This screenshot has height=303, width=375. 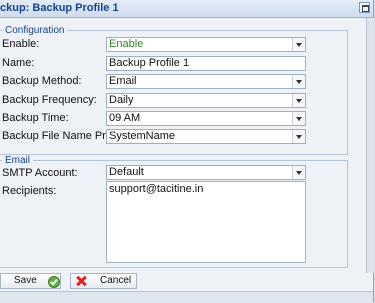 What do you see at coordinates (35, 118) in the screenshot?
I see `backup-time-label: Backup Time:` at bounding box center [35, 118].